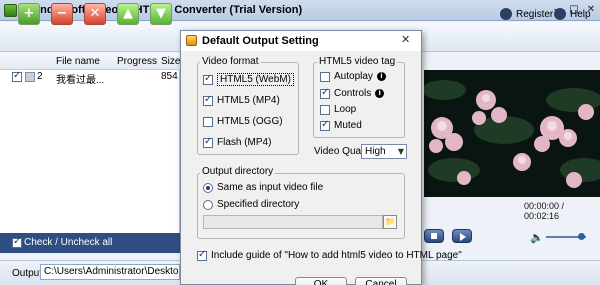 The height and width of the screenshot is (285, 600). What do you see at coordinates (110, 272) in the screenshot?
I see `output-path-field: C:\Users\Administrator\Desktop\截图\测` at bounding box center [110, 272].